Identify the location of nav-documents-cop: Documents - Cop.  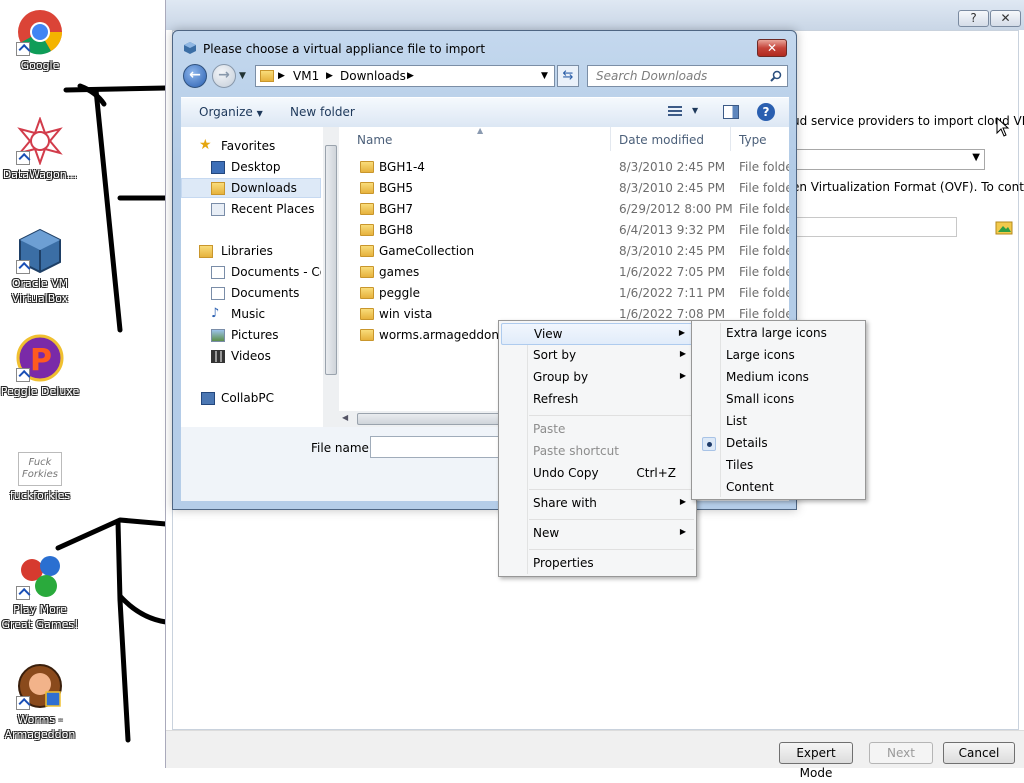
(251, 273).